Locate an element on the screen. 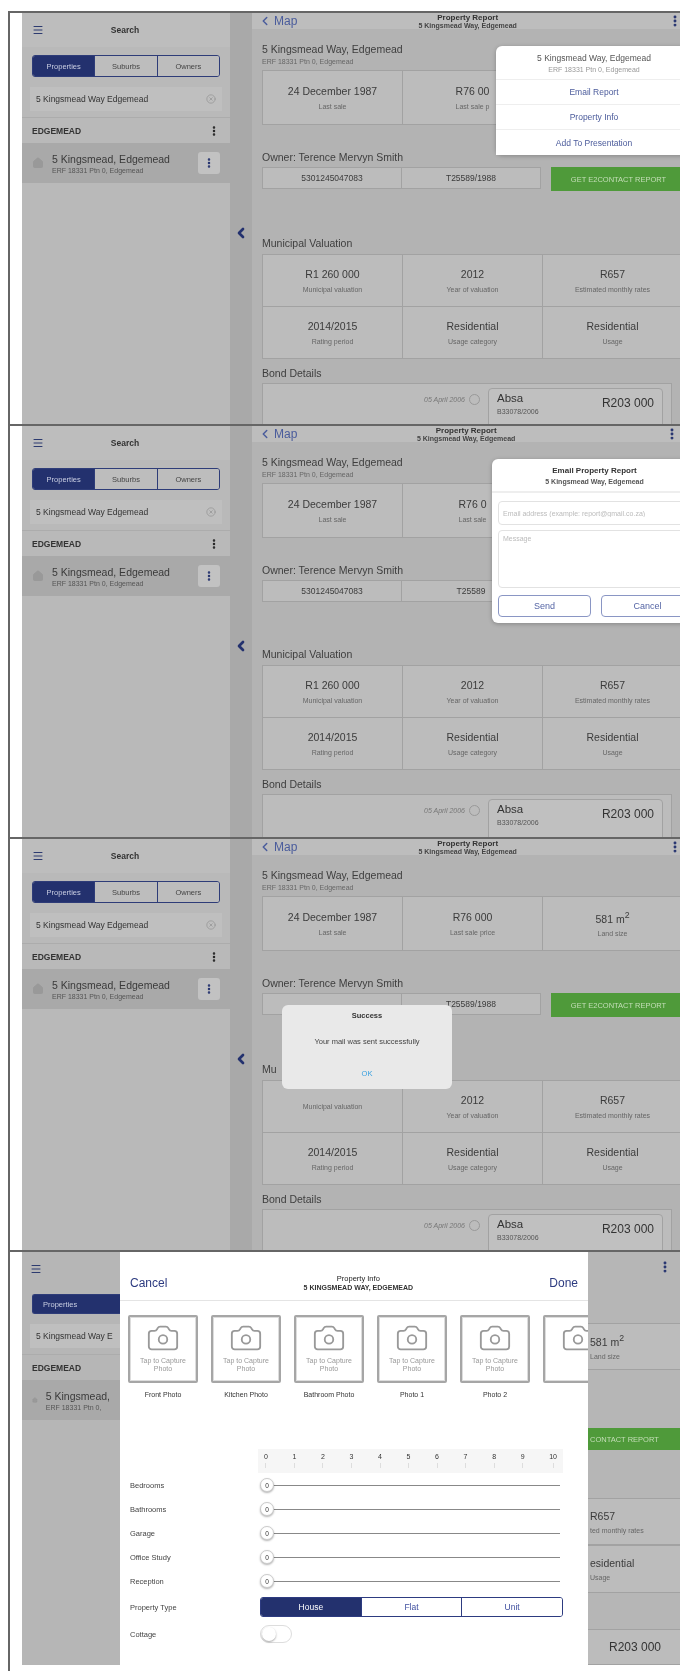  stat-value: R76 000 is located at coordinates (472, 917).